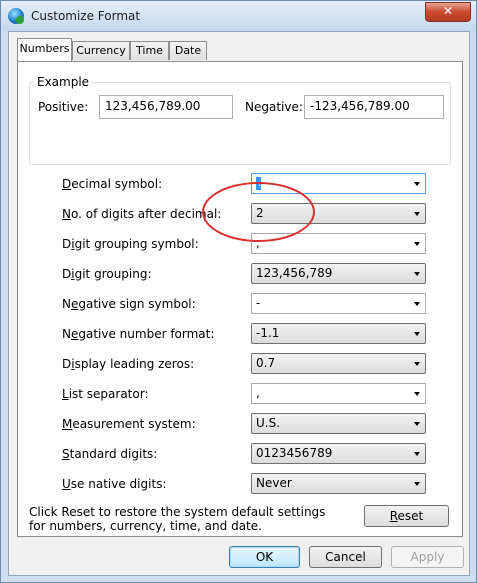  What do you see at coordinates (294, 273) in the screenshot?
I see `dropdown-value: 123,456,789` at bounding box center [294, 273].